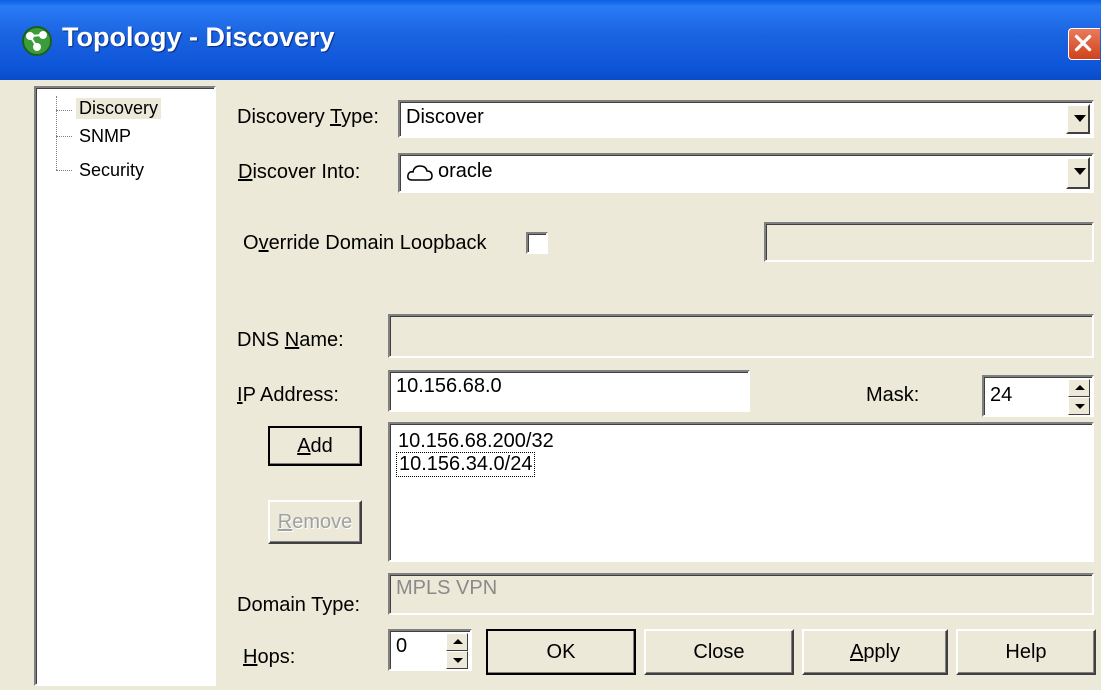  Describe the element at coordinates (550, 40) in the screenshot. I see `title-bar: Topology - Discovery` at that location.